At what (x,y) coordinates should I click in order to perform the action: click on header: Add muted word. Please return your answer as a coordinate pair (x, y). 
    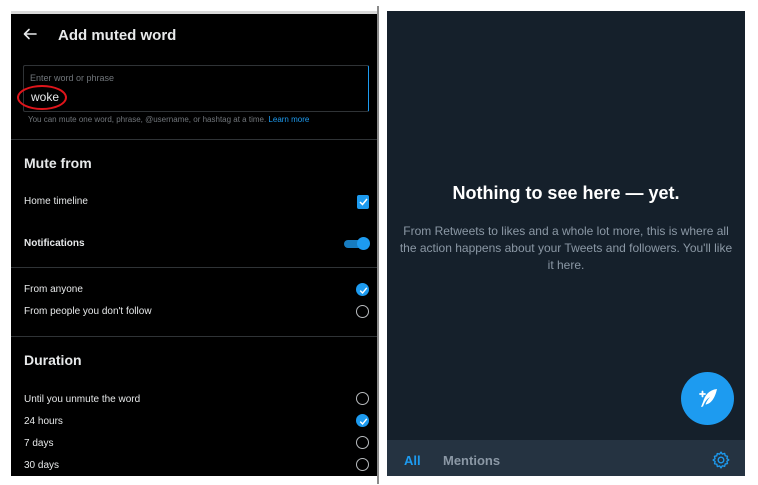
    Looking at the image, I should click on (194, 36).